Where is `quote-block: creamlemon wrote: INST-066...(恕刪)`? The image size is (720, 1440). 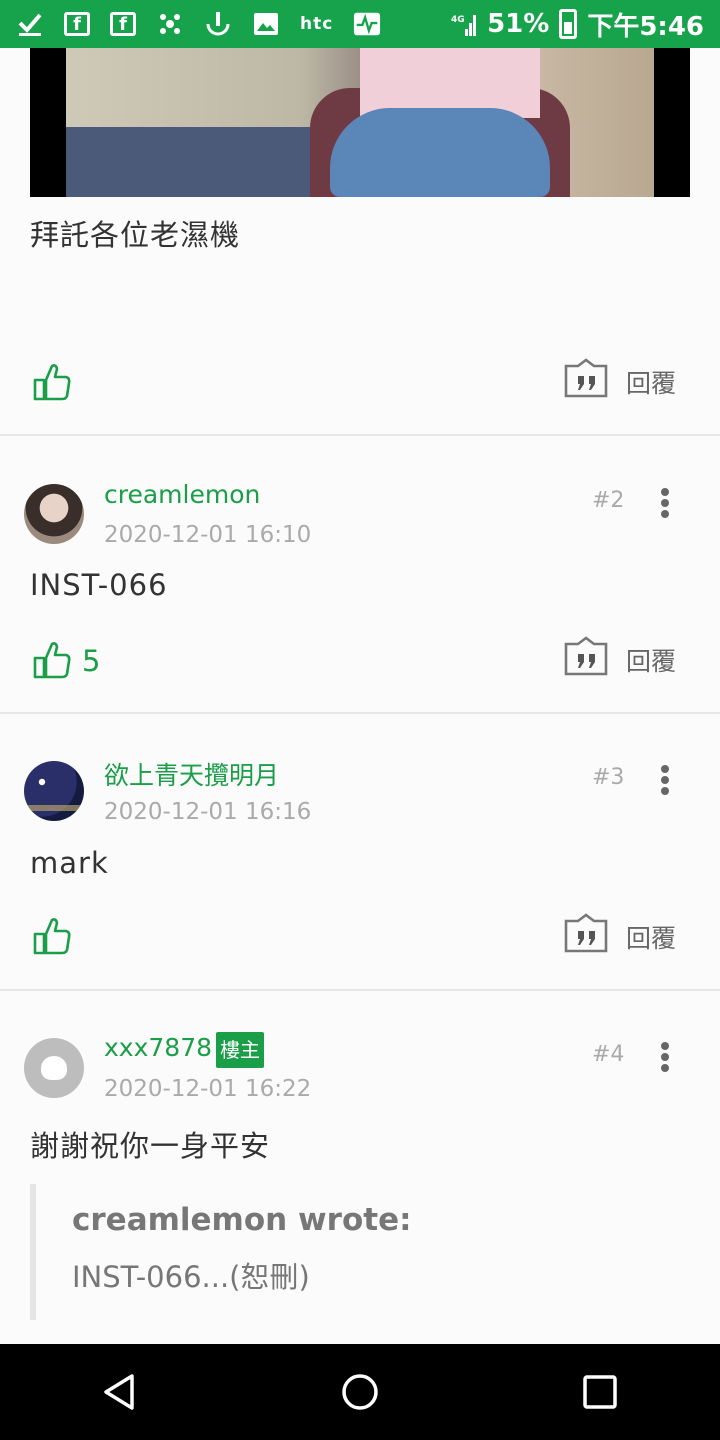 quote-block: creamlemon wrote: INST-066...(恕刪) is located at coordinates (360, 1252).